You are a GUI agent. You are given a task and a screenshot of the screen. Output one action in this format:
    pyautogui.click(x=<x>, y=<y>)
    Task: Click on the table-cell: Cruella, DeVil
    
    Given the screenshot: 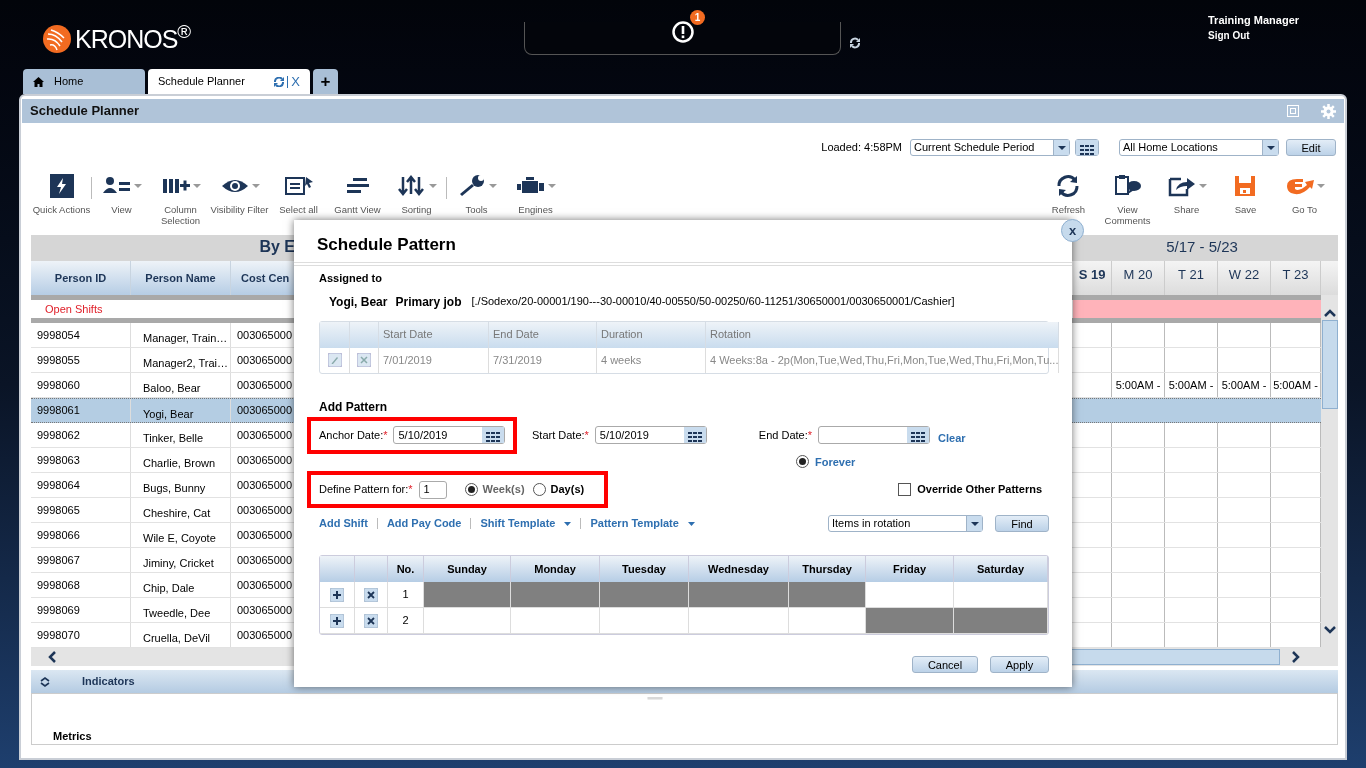 What is the action you would take?
    pyautogui.click(x=181, y=635)
    